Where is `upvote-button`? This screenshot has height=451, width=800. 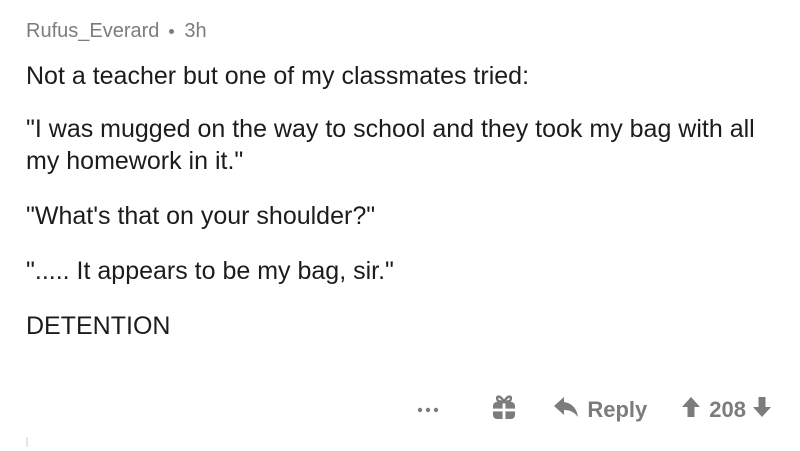 upvote-button is located at coordinates (691, 410).